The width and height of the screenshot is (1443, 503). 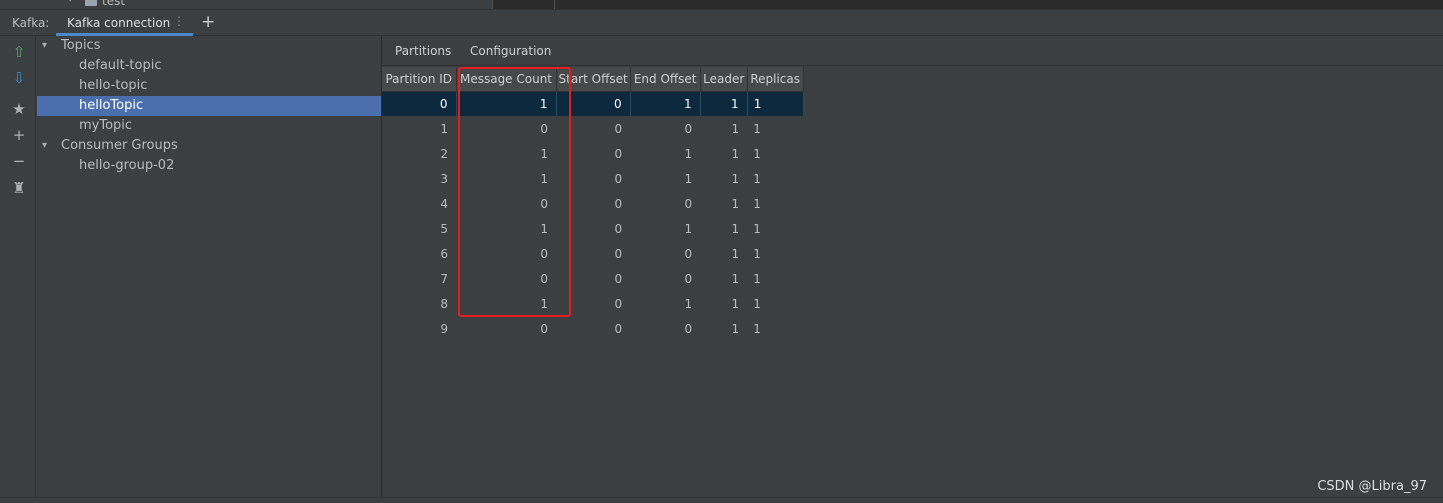 I want to click on table-row: 9 0 0 0 11, so click(x=592, y=328).